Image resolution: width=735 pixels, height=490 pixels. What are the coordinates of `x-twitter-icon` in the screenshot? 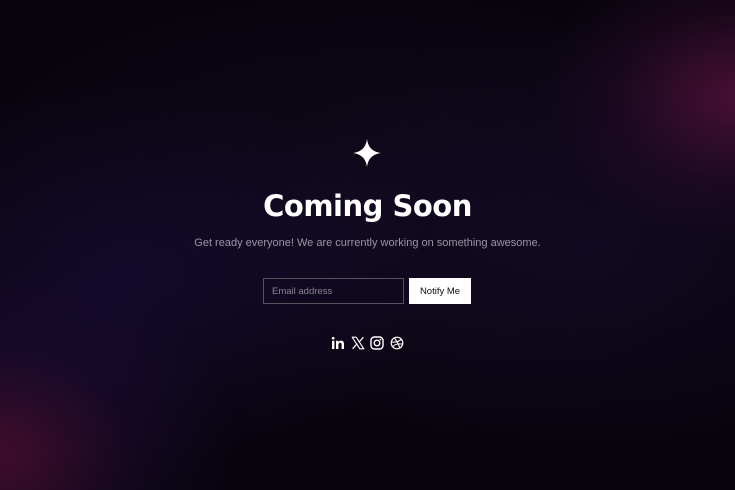 It's located at (358, 343).